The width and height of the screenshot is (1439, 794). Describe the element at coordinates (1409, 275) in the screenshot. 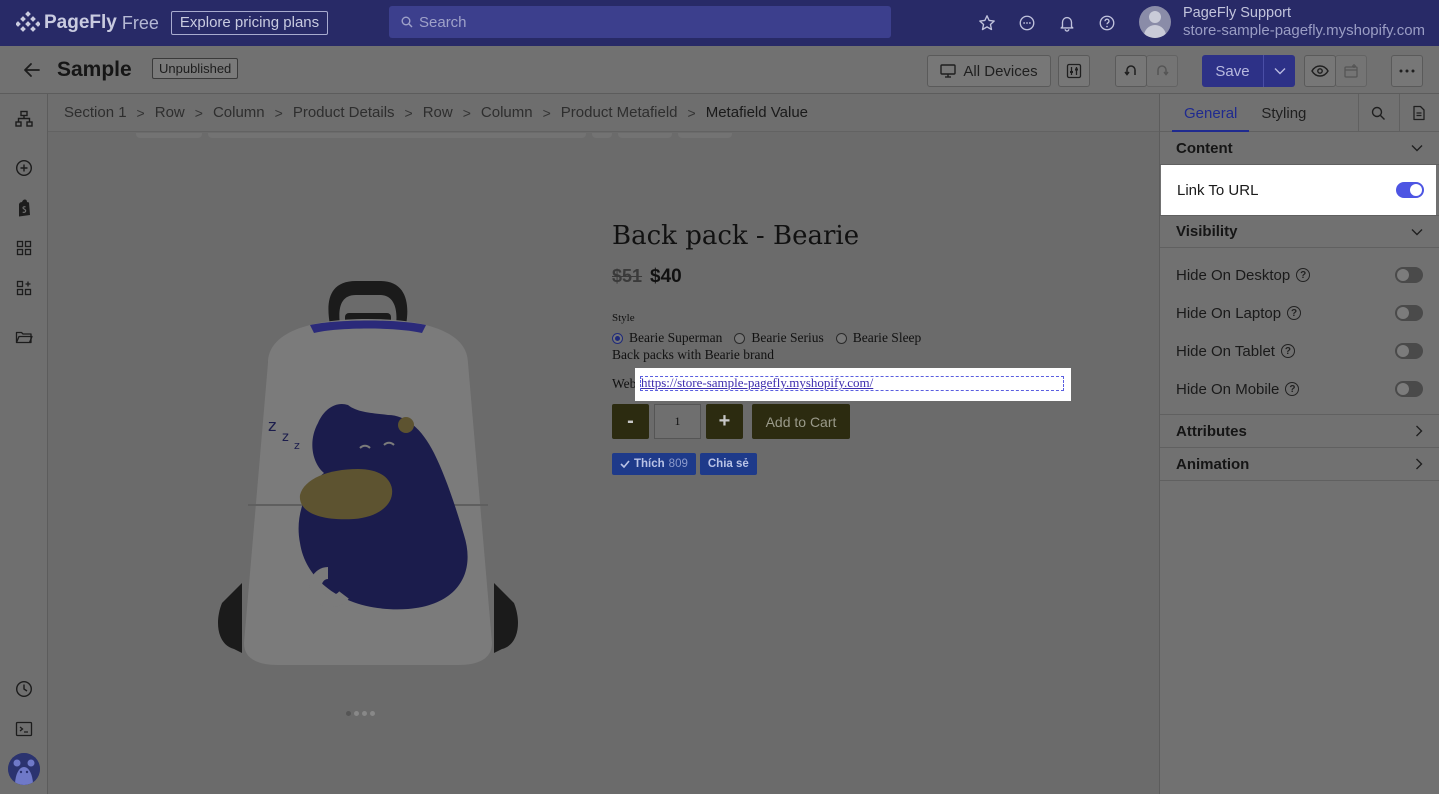

I see `hide-desktop-toggle` at that location.